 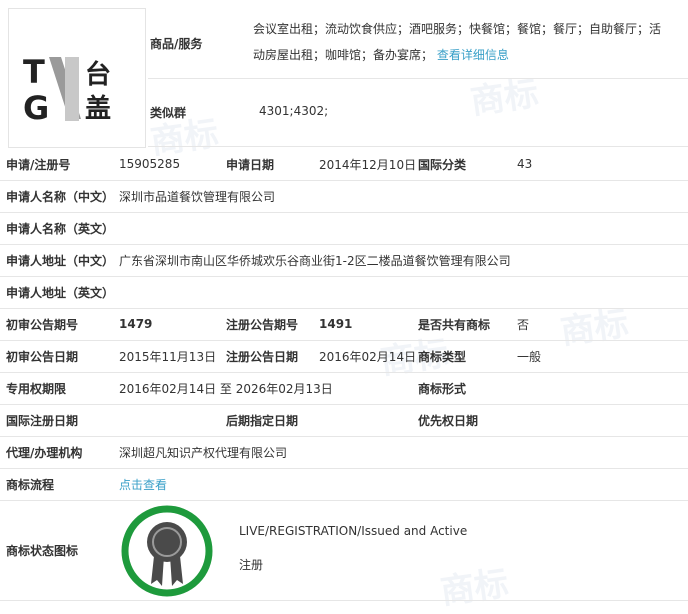 What do you see at coordinates (250, 164) in the screenshot?
I see `apply-date-label: 申请日期` at bounding box center [250, 164].